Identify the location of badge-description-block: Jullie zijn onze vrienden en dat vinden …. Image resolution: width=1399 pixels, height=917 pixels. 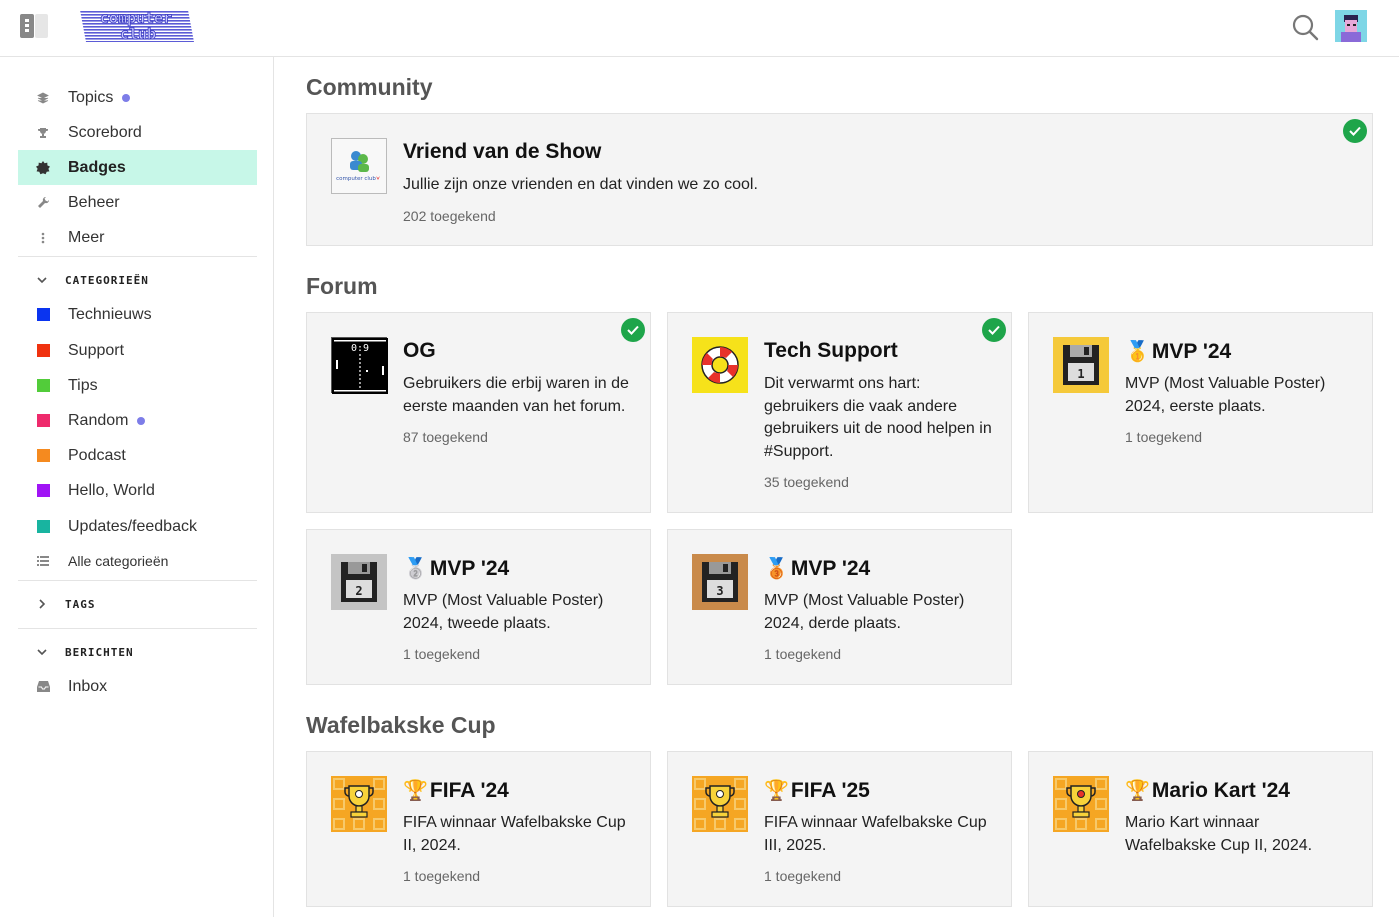
(873, 200).